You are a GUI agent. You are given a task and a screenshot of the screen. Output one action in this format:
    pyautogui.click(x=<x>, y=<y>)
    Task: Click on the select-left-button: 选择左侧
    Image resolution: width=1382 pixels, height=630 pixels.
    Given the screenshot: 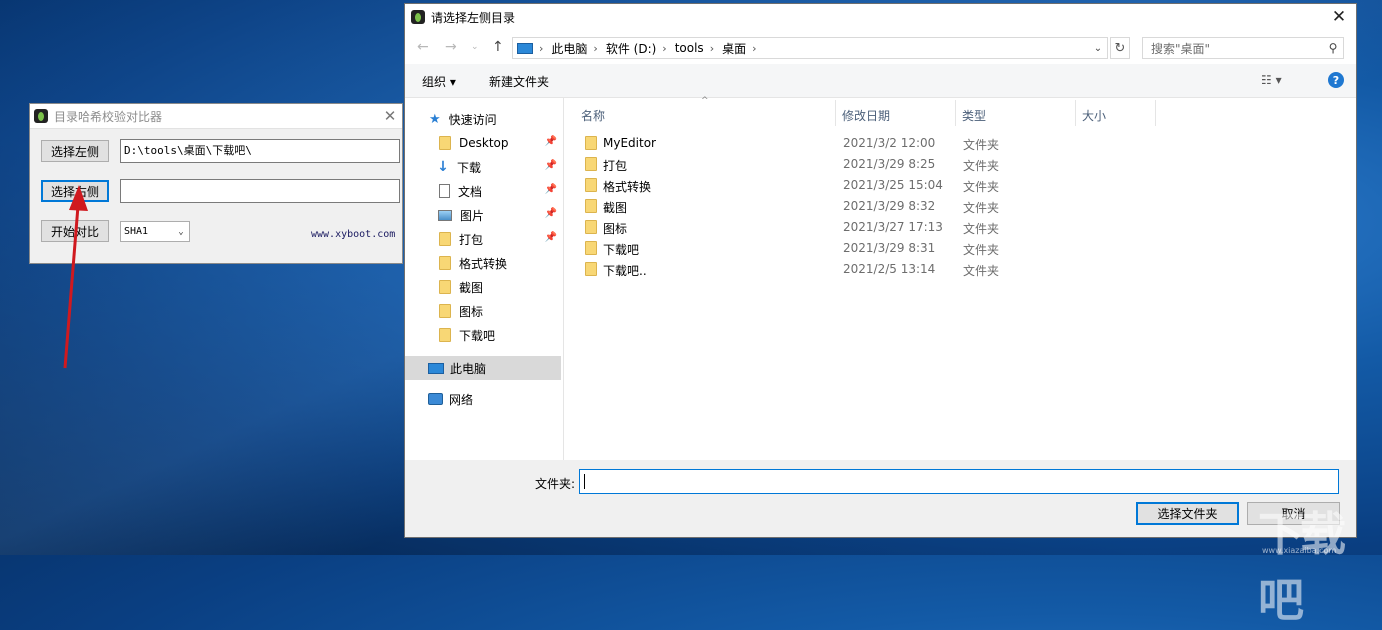 What is the action you would take?
    pyautogui.click(x=75, y=151)
    